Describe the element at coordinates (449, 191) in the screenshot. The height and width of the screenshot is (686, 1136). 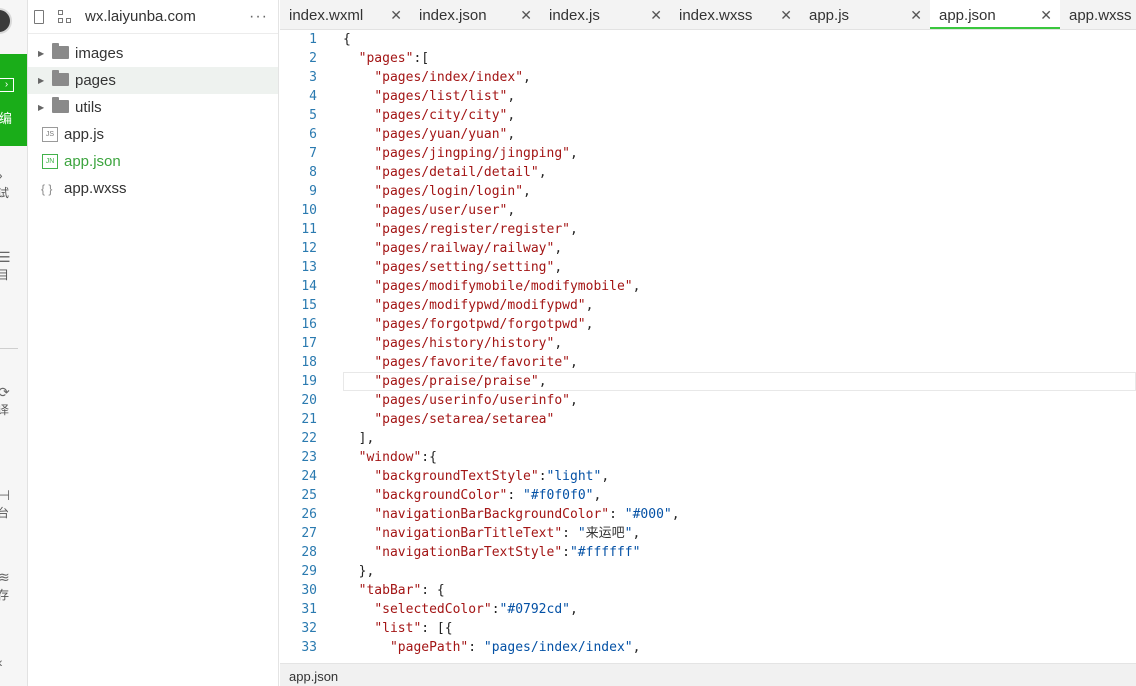
I see `code-token: "pages/login/login"` at that location.